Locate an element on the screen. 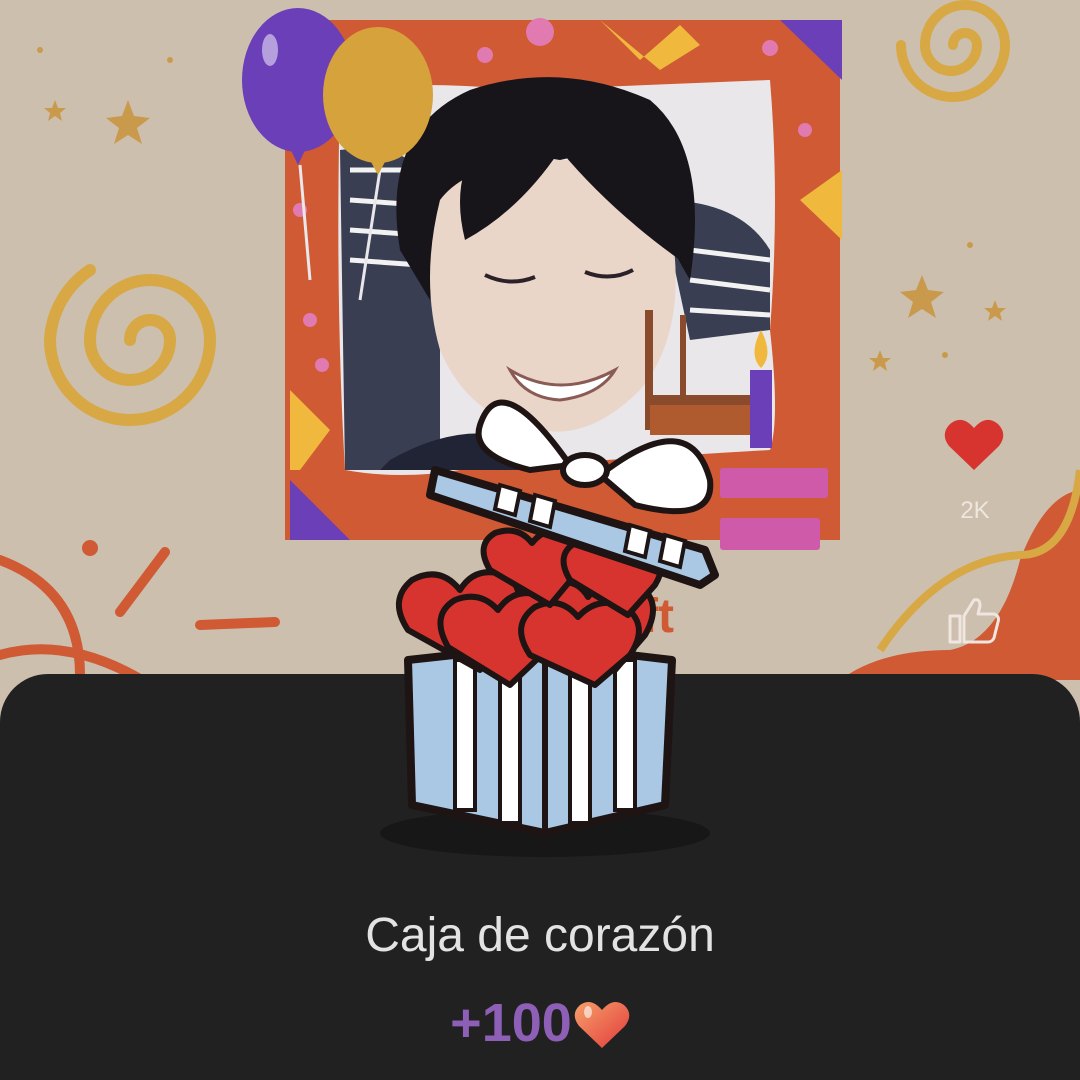  thumbs-up-button is located at coordinates (974, 620).